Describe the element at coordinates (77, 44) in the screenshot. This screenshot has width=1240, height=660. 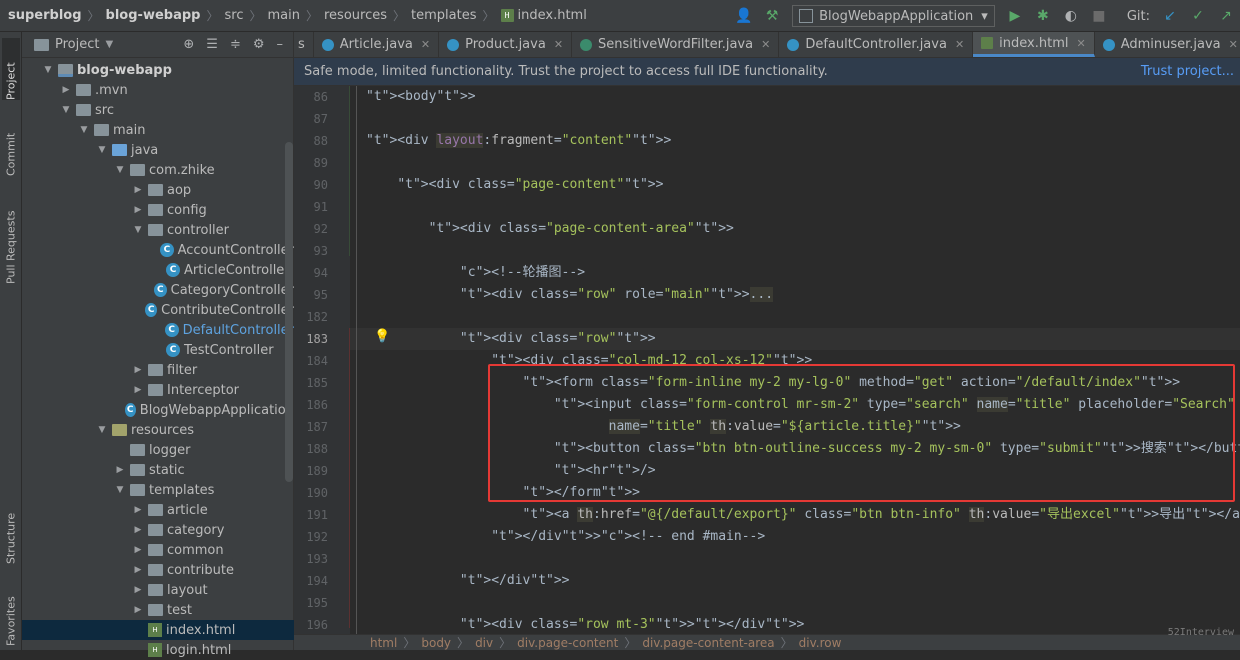
I see `project-panel-title: Project` at that location.